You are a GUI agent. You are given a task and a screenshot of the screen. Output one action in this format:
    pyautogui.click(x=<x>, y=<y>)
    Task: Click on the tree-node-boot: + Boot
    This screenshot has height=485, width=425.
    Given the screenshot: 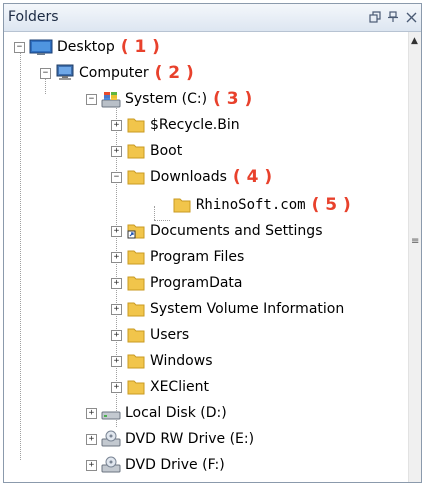 What is the action you would take?
    pyautogui.click(x=146, y=151)
    